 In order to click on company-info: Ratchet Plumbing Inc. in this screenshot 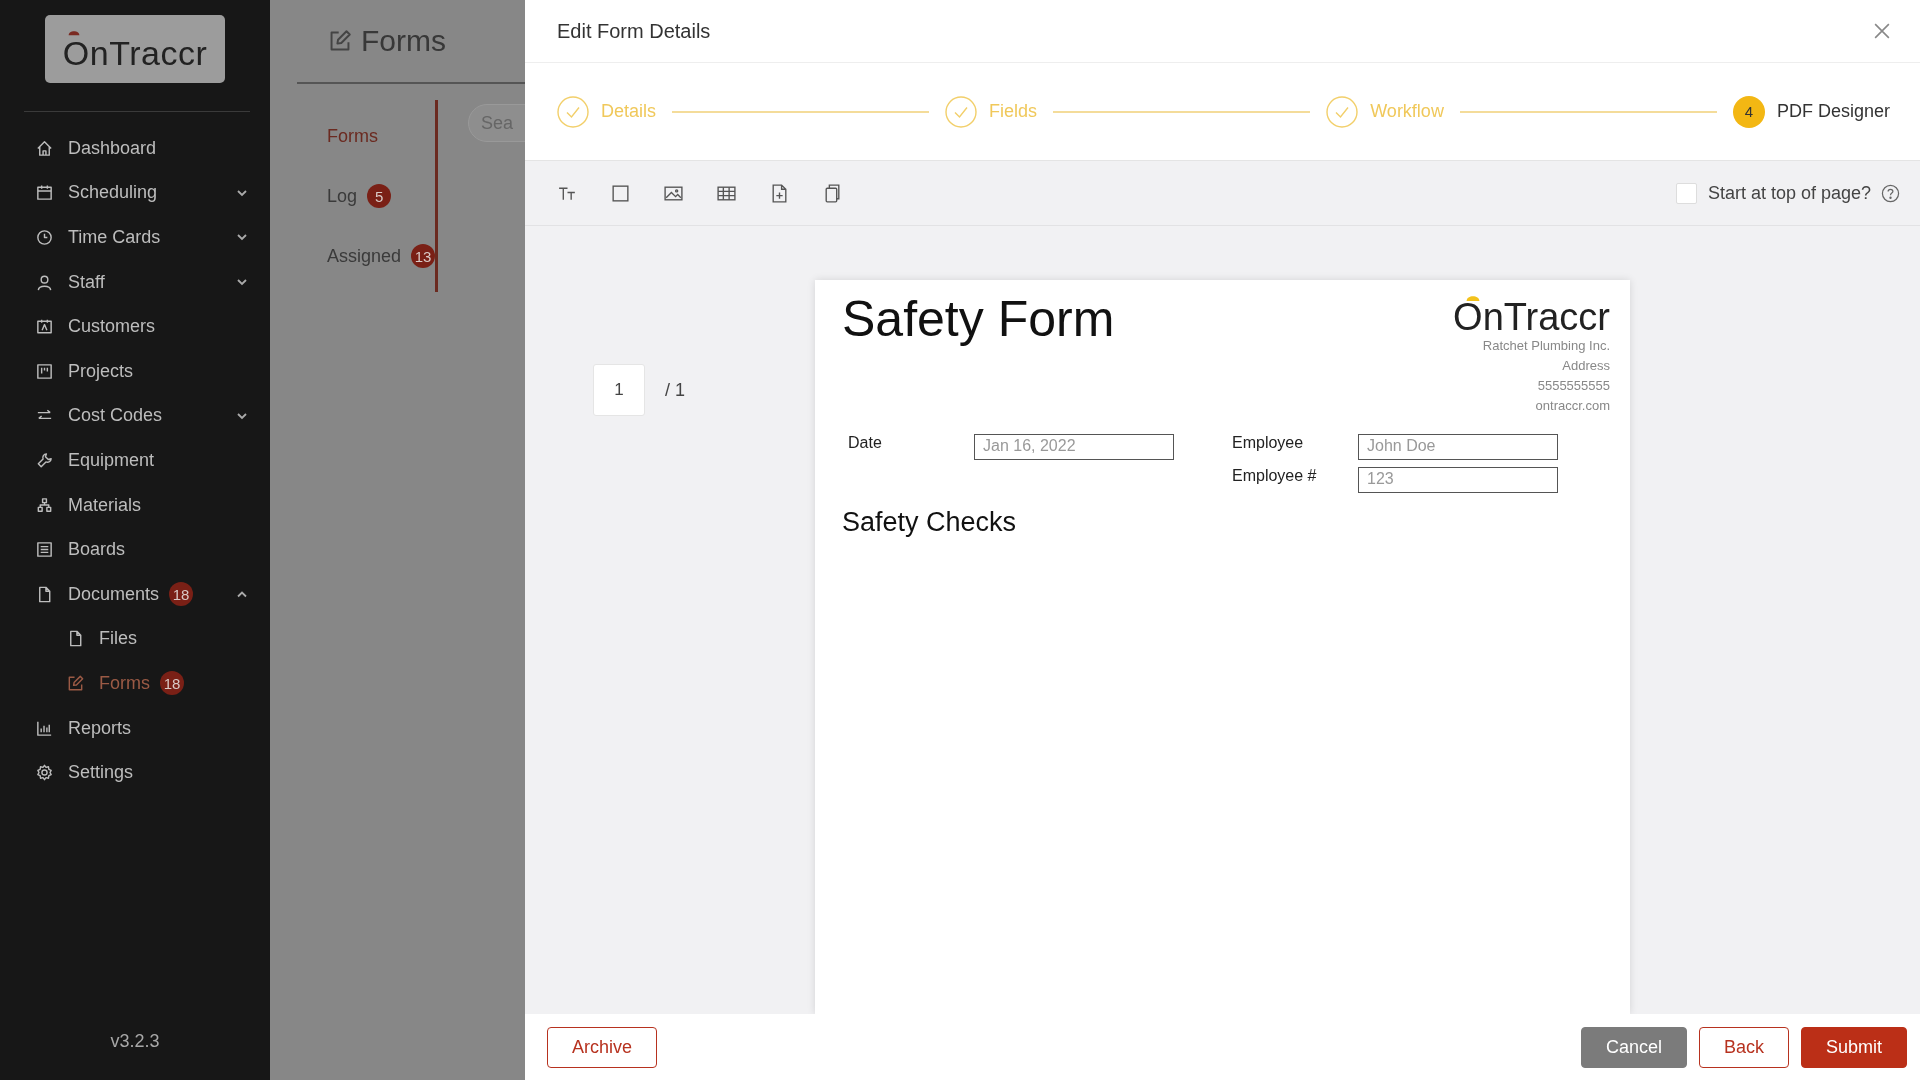, I will do `click(1546, 346)`.